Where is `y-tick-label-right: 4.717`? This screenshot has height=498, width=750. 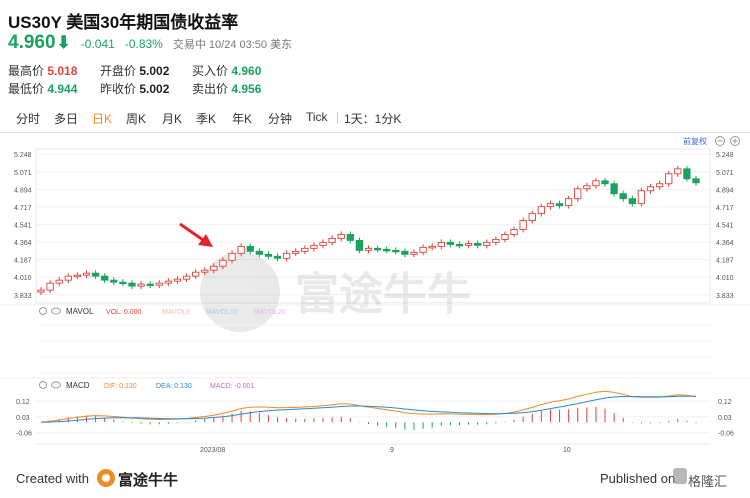 y-tick-label-right: 4.717 is located at coordinates (725, 208).